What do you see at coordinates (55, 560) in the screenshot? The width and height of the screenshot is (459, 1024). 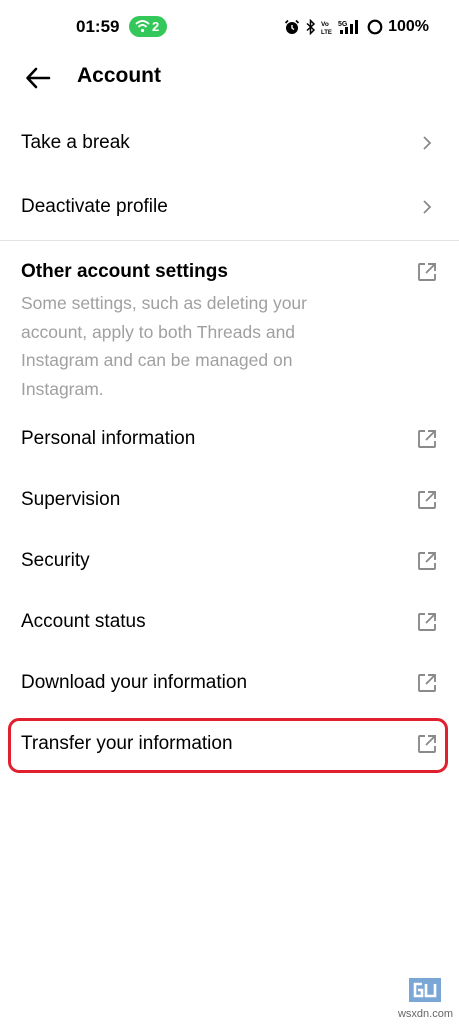 I see `row-label: Security` at bounding box center [55, 560].